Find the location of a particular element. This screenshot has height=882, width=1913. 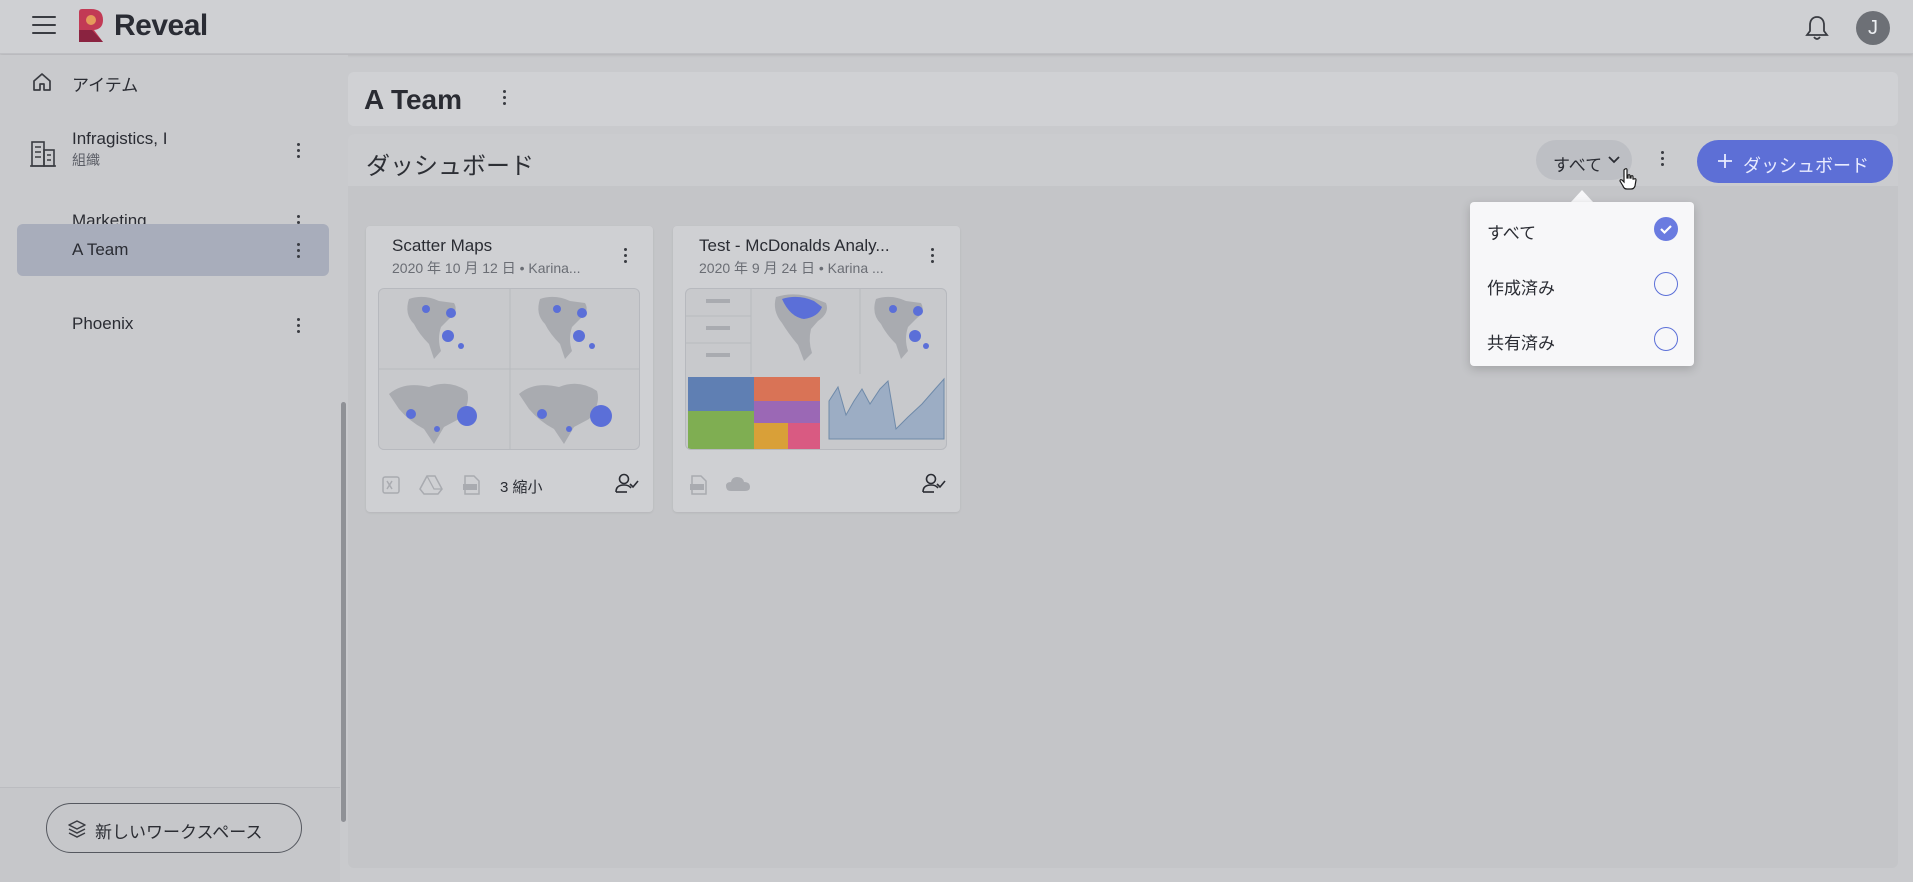

brand-name: Reveal is located at coordinates (161, 25).